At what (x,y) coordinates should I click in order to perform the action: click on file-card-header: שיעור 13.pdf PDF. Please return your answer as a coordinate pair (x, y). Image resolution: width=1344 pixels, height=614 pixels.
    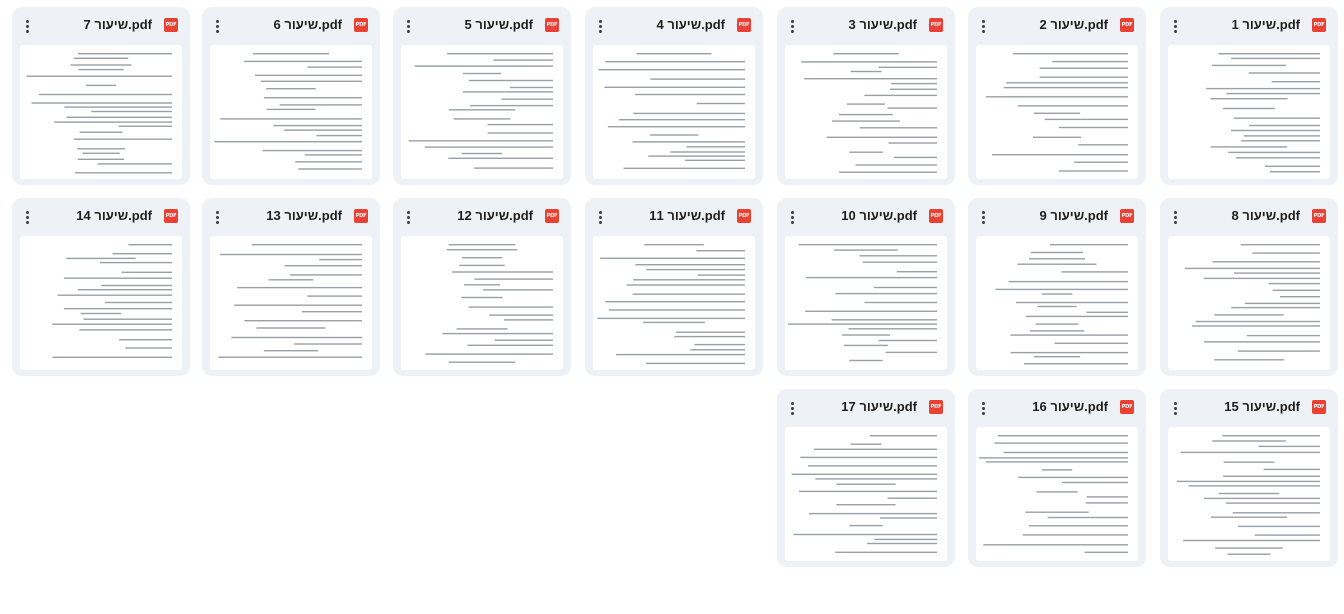
    Looking at the image, I should click on (291, 217).